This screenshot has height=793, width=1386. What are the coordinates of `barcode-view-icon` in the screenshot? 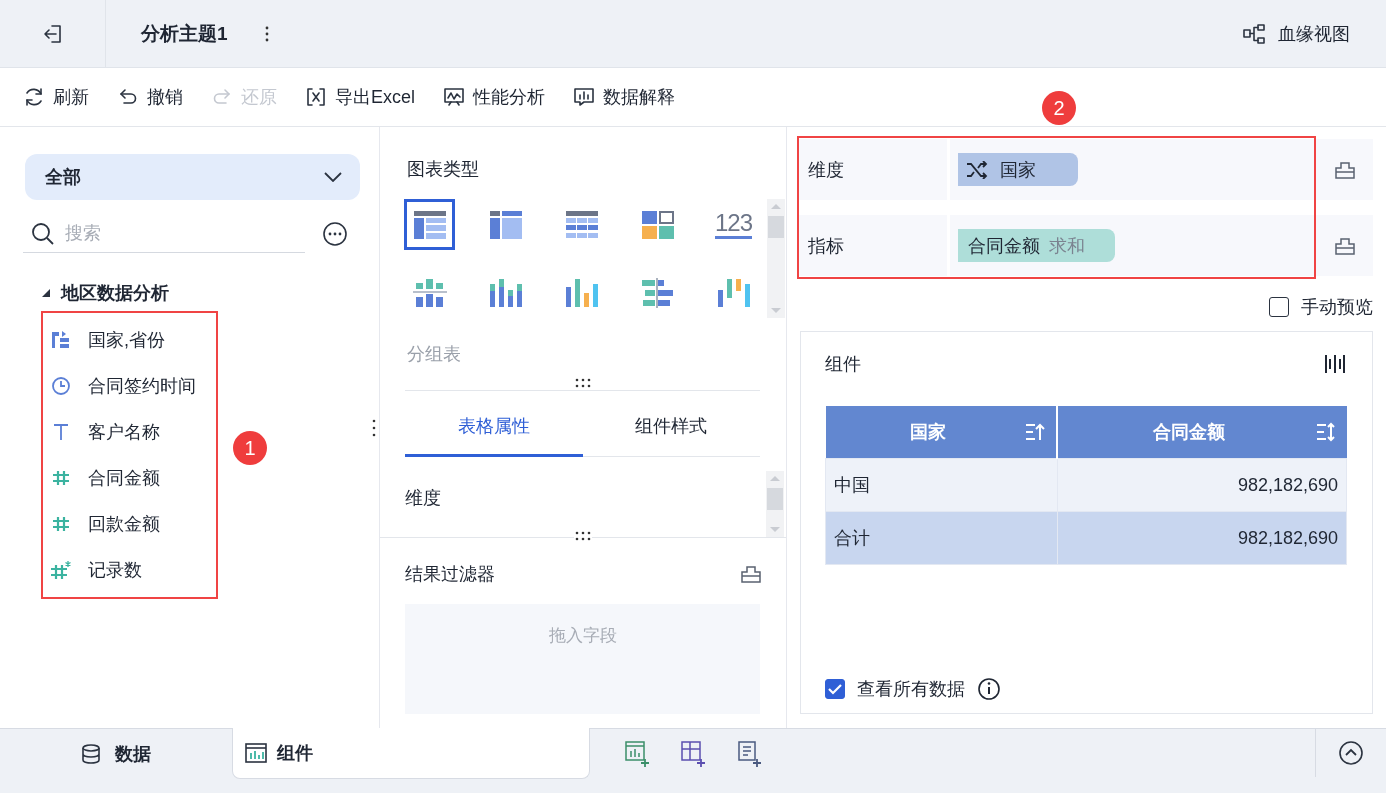 It's located at (1335, 364).